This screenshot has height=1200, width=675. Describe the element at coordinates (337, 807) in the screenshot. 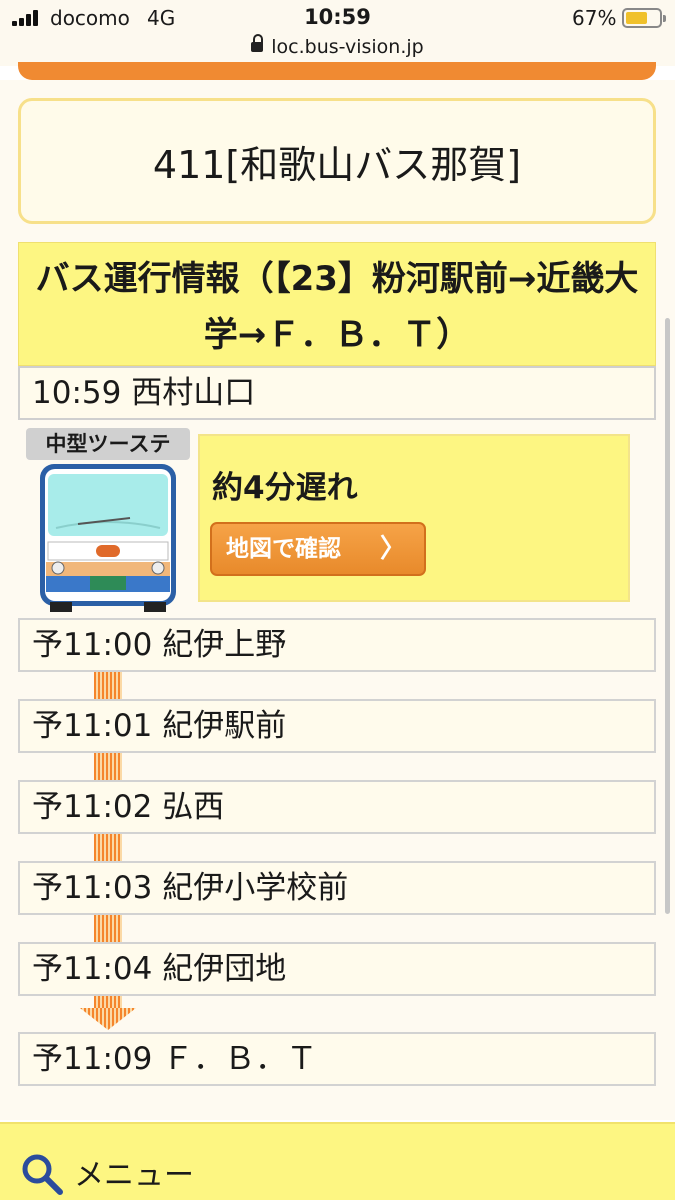

I see `stop-row: 予11:02 弘西` at that location.